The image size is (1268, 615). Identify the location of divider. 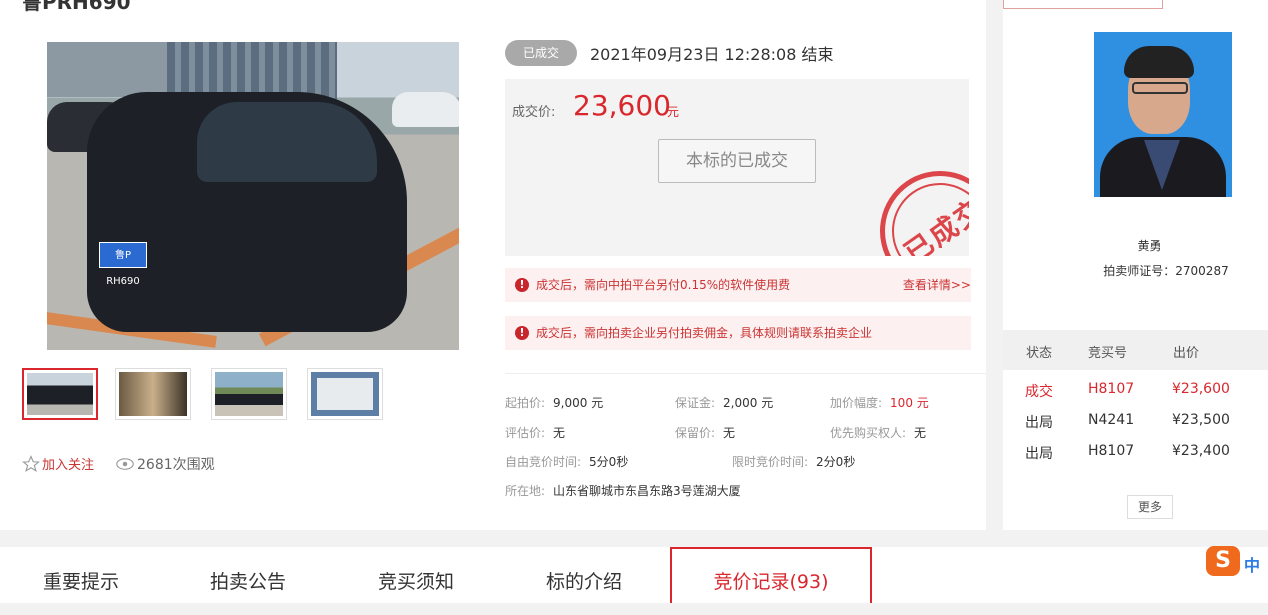
(745, 373).